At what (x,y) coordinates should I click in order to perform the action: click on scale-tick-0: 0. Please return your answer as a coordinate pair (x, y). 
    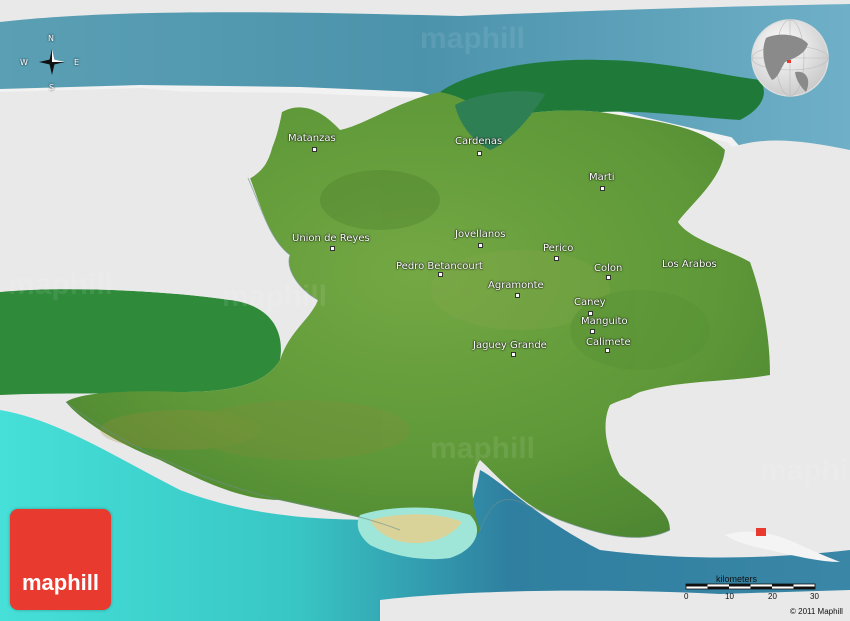
    Looking at the image, I should click on (686, 596).